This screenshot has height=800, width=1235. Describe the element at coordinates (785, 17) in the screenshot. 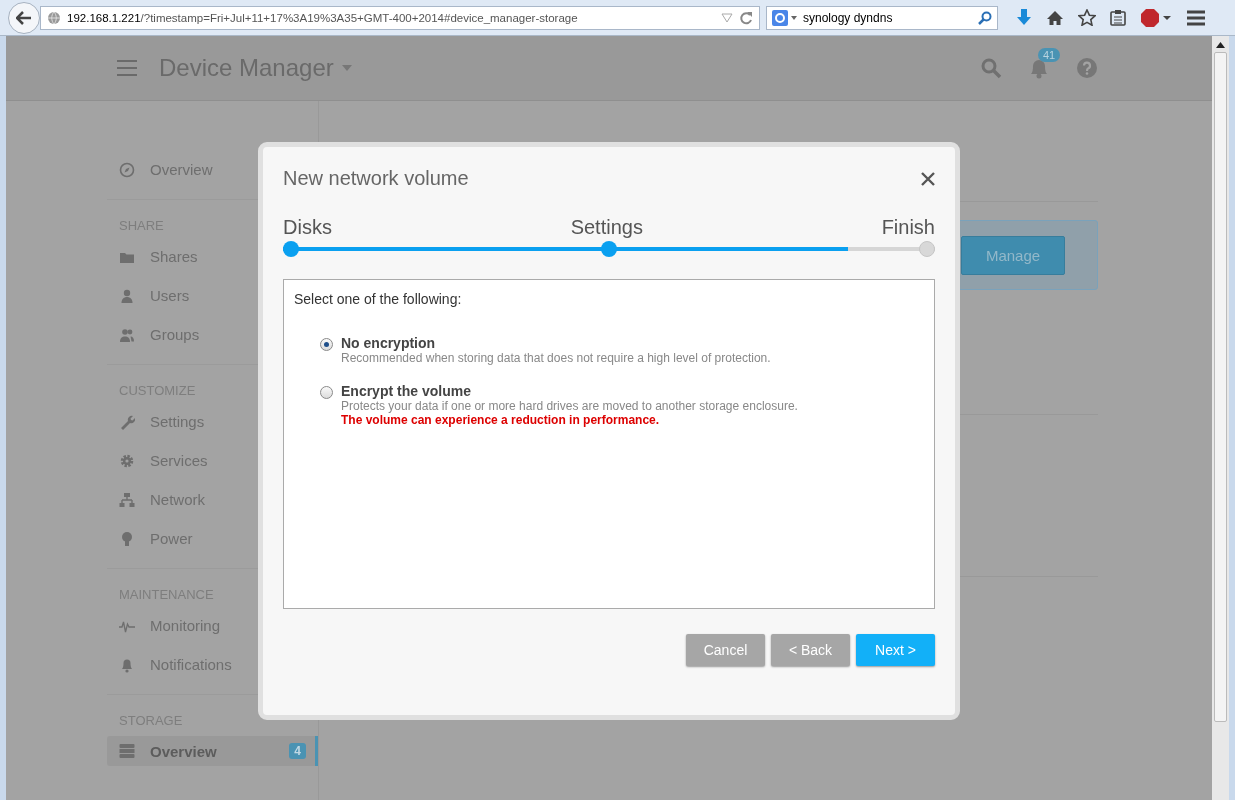

I see `search-engine-icon` at that location.